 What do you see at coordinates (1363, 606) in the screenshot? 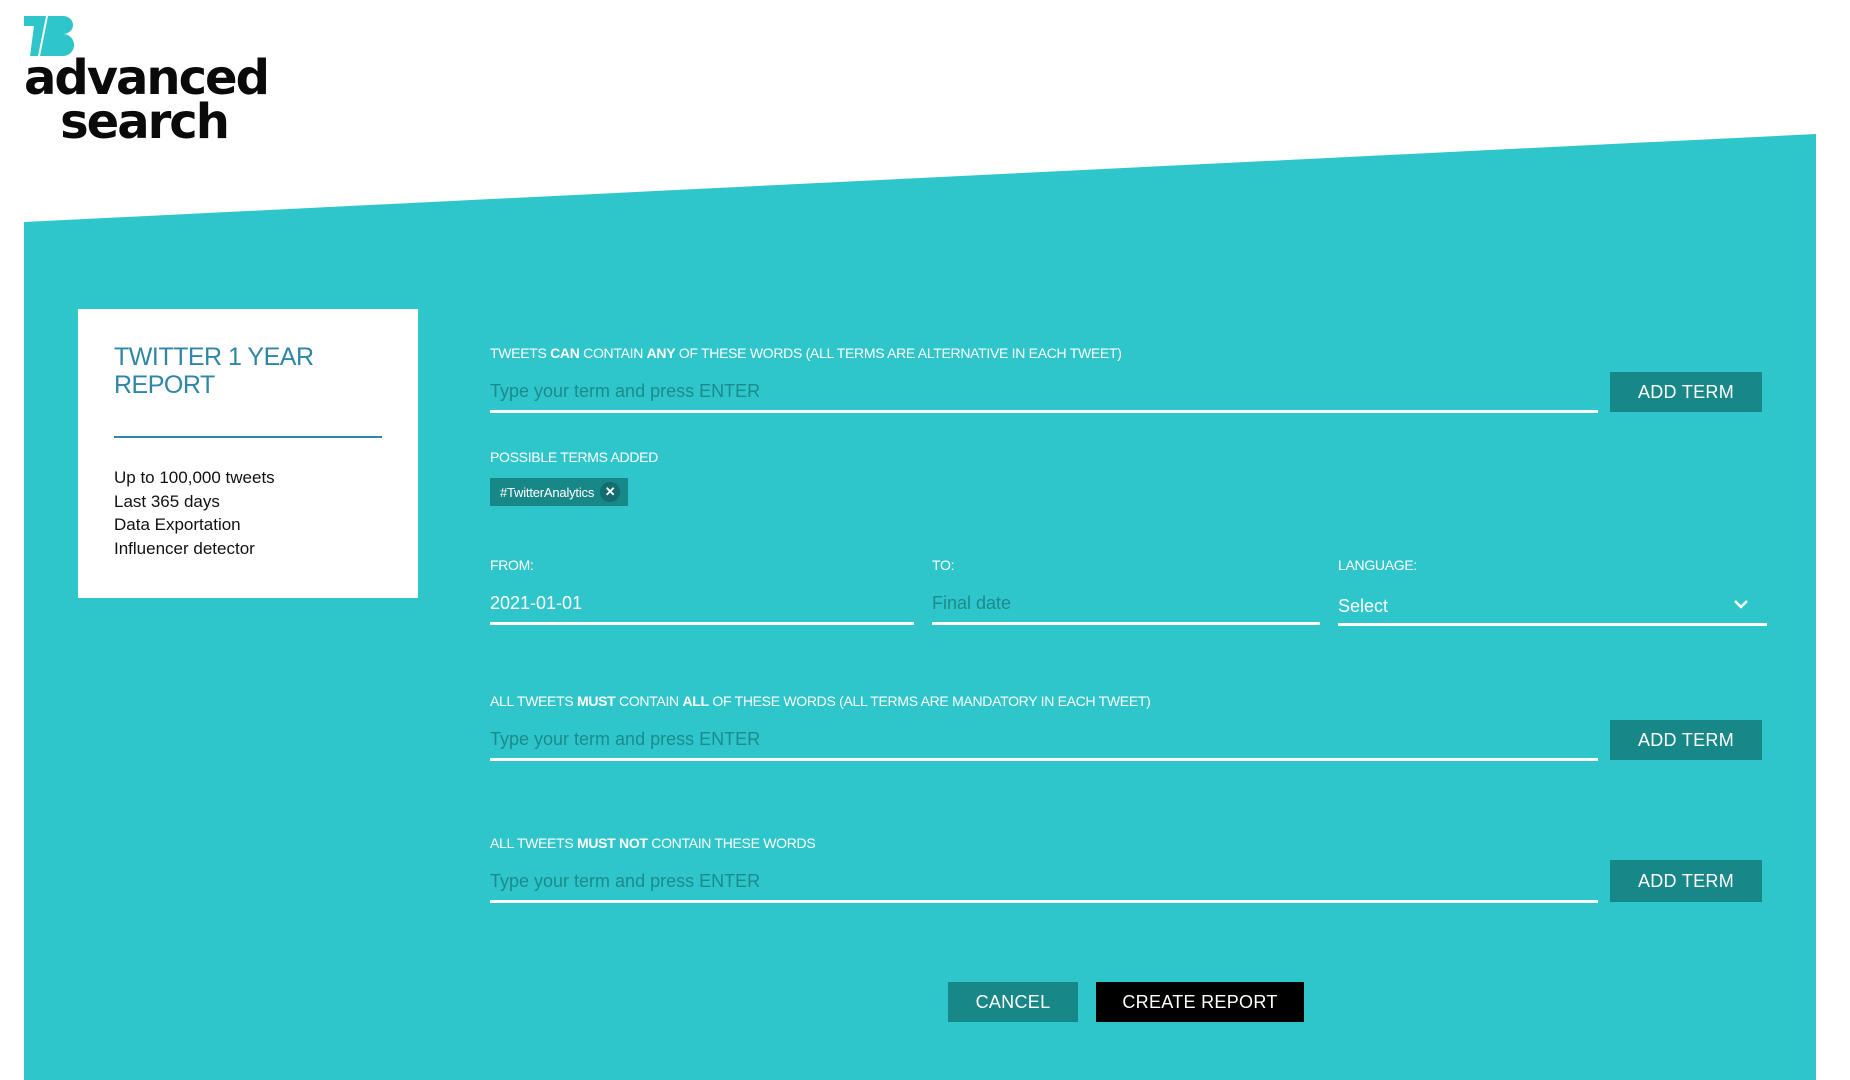
I see `language-selected-value: Select` at bounding box center [1363, 606].